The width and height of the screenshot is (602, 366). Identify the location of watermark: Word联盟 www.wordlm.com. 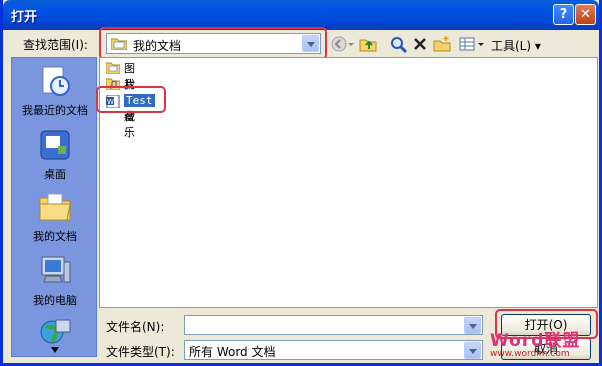
(535, 342).